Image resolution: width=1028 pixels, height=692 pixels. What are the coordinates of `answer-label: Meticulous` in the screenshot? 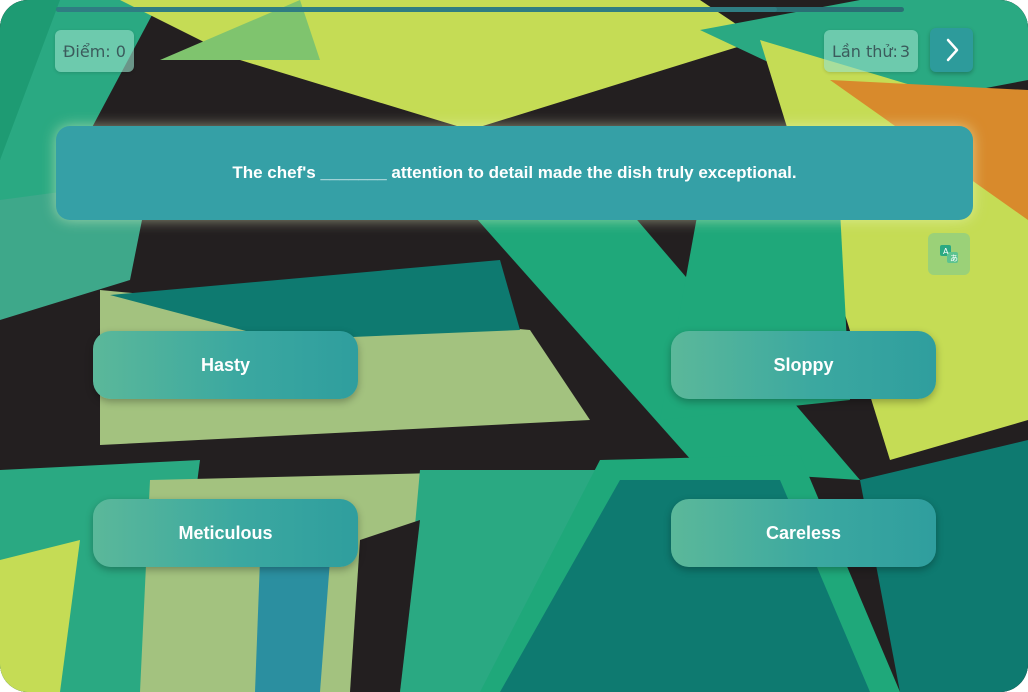 It's located at (225, 532).